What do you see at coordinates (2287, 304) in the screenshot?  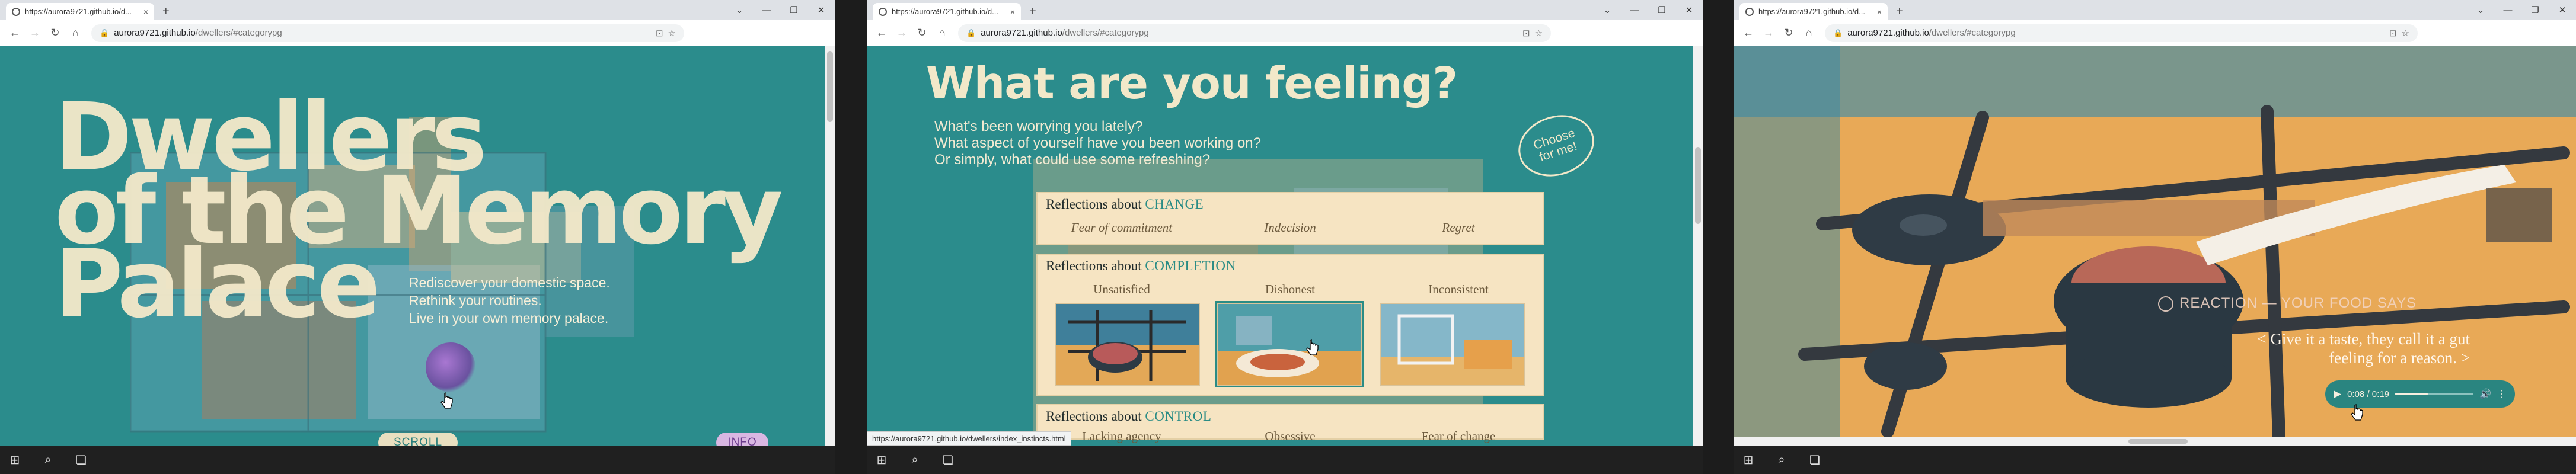 I see `reaction-label: REACTION — YOUR FOOD SAYS` at bounding box center [2287, 304].